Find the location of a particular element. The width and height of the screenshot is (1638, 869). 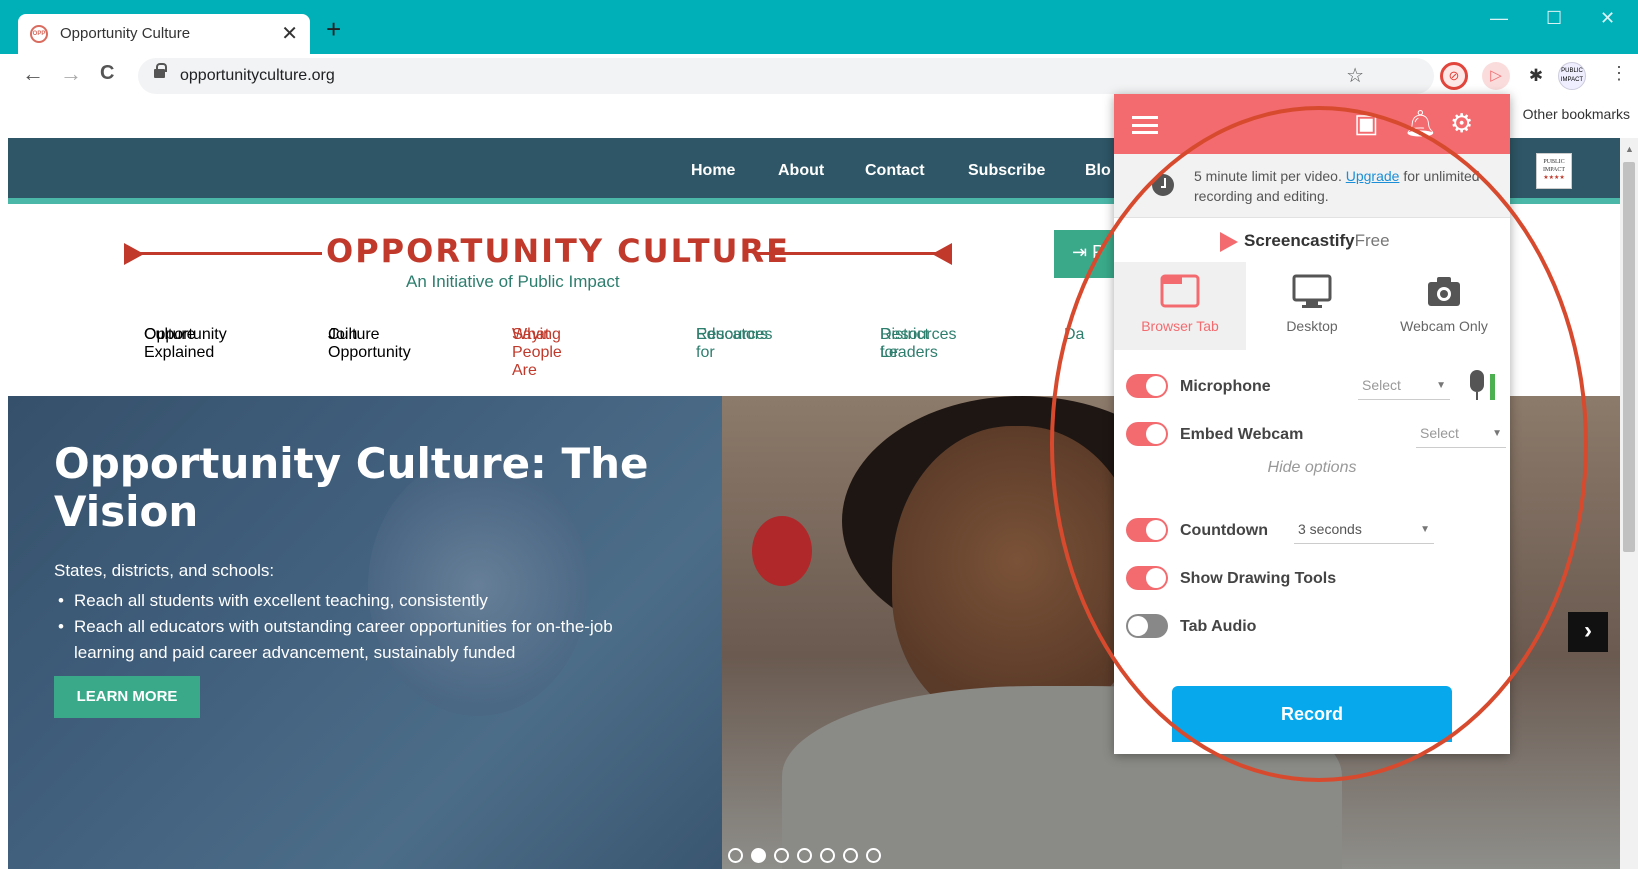

browser-tab: OPP Opportunity Culture ✕ is located at coordinates (164, 34).